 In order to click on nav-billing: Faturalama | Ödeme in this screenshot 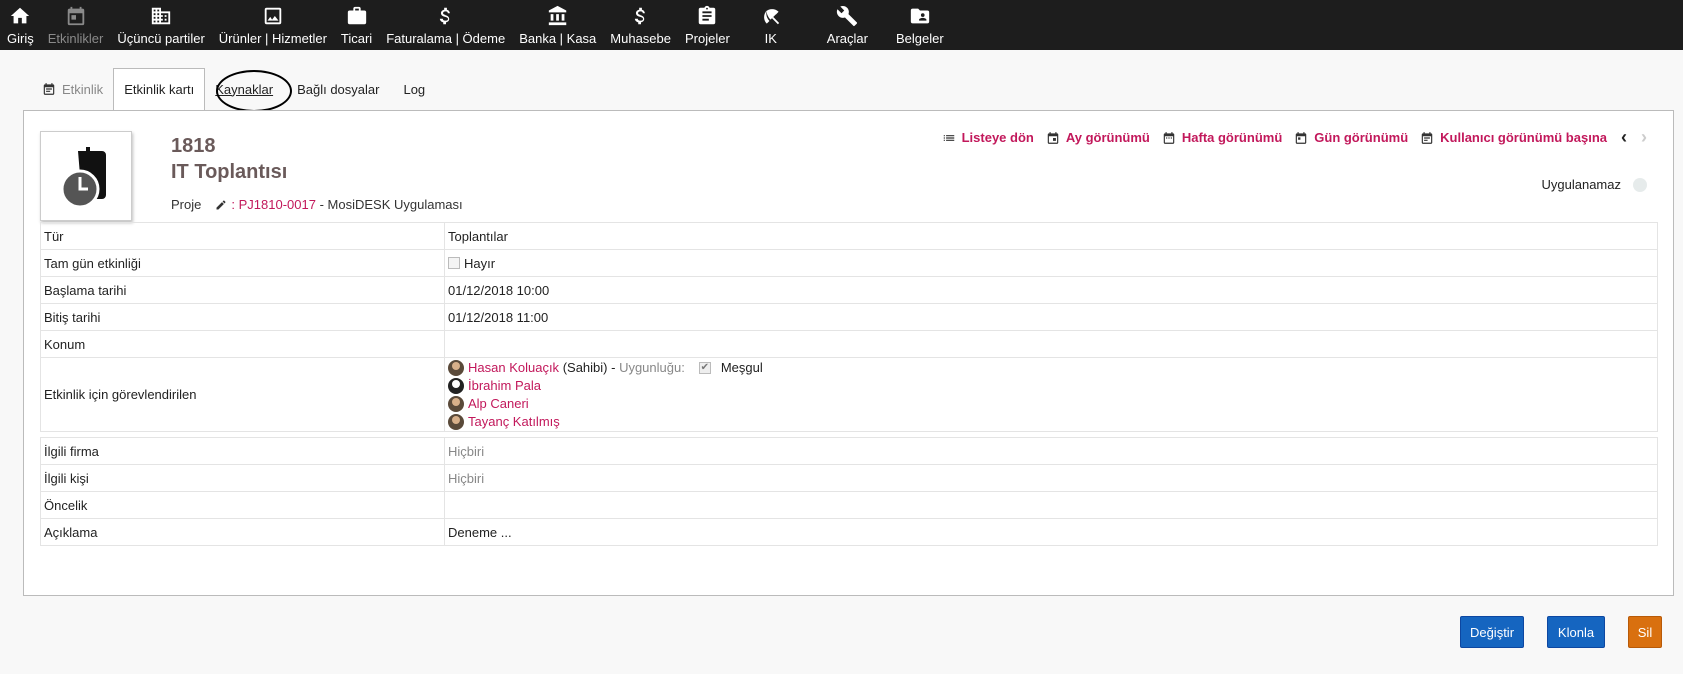, I will do `click(445, 25)`.